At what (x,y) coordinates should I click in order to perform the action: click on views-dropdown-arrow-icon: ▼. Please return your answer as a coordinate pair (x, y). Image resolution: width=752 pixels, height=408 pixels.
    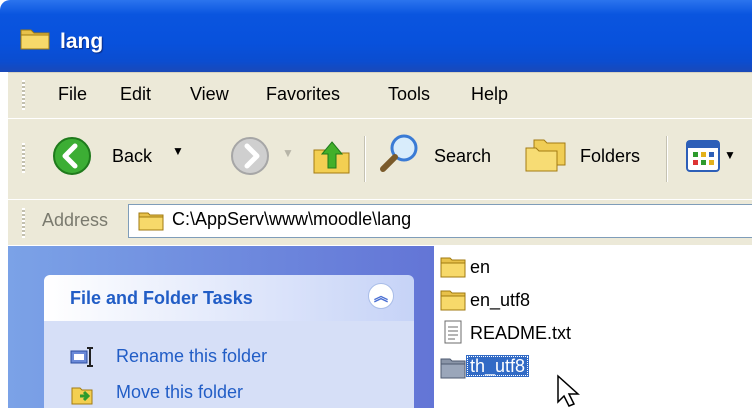
    Looking at the image, I should click on (730, 155).